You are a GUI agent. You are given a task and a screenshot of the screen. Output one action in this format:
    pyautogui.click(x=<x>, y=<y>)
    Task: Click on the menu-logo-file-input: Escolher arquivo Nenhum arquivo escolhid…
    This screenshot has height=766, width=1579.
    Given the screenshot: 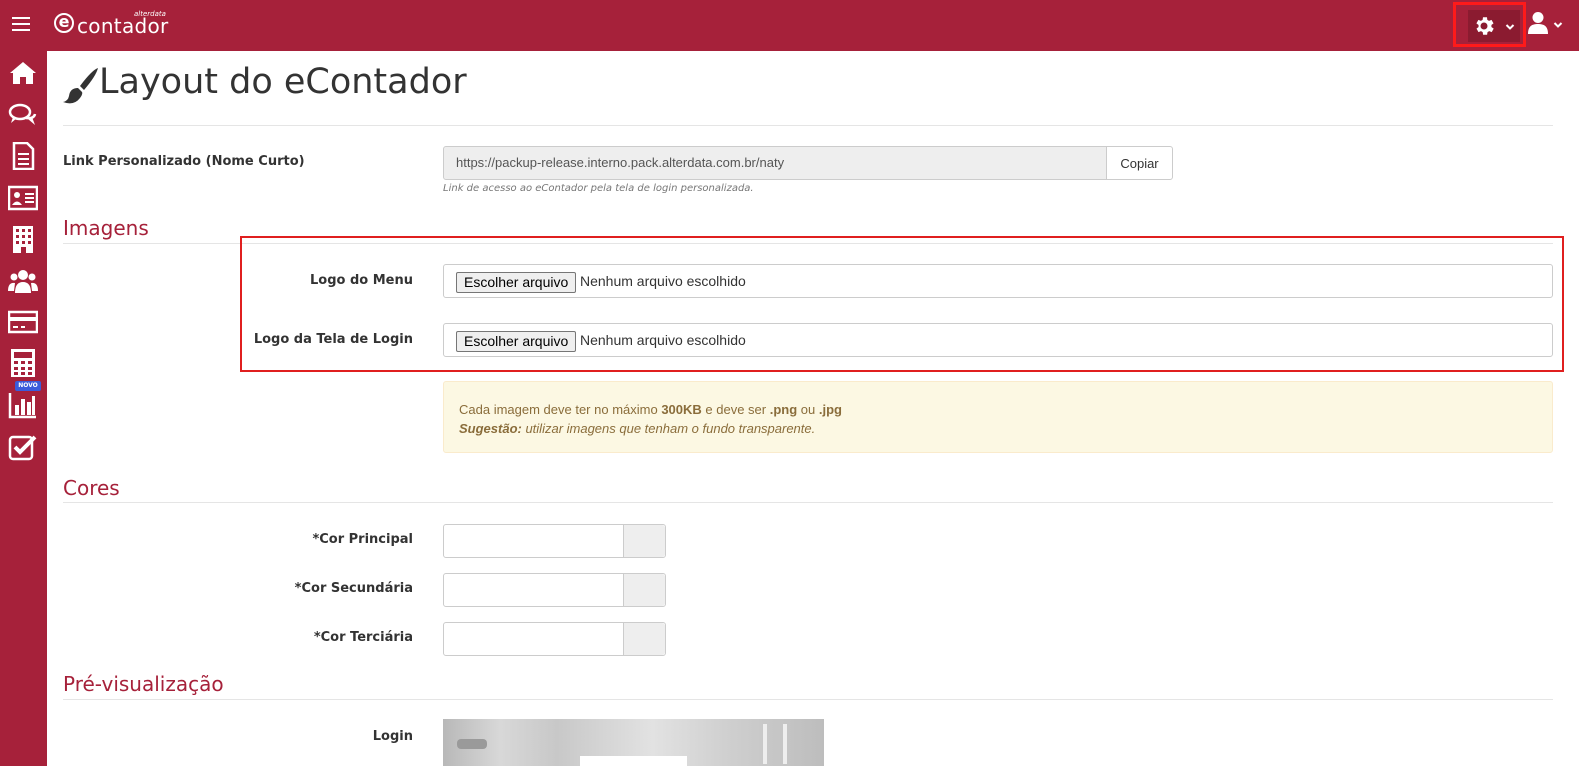 What is the action you would take?
    pyautogui.click(x=998, y=281)
    